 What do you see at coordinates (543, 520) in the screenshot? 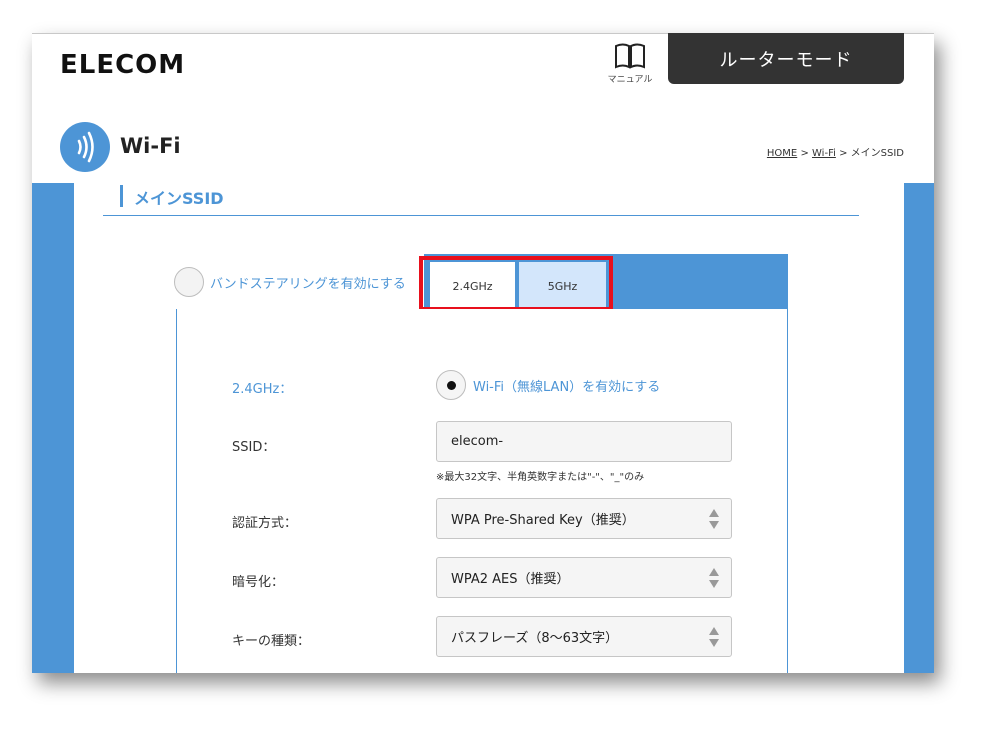
I see `auth-method-value: WPA Pre-Shared Key（推奨）` at bounding box center [543, 520].